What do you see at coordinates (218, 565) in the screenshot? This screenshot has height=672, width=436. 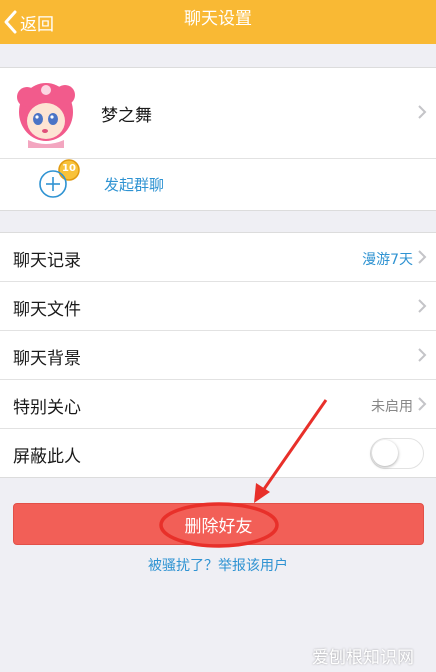 I see `report-user-link: 被骚扰了？举报该用户` at bounding box center [218, 565].